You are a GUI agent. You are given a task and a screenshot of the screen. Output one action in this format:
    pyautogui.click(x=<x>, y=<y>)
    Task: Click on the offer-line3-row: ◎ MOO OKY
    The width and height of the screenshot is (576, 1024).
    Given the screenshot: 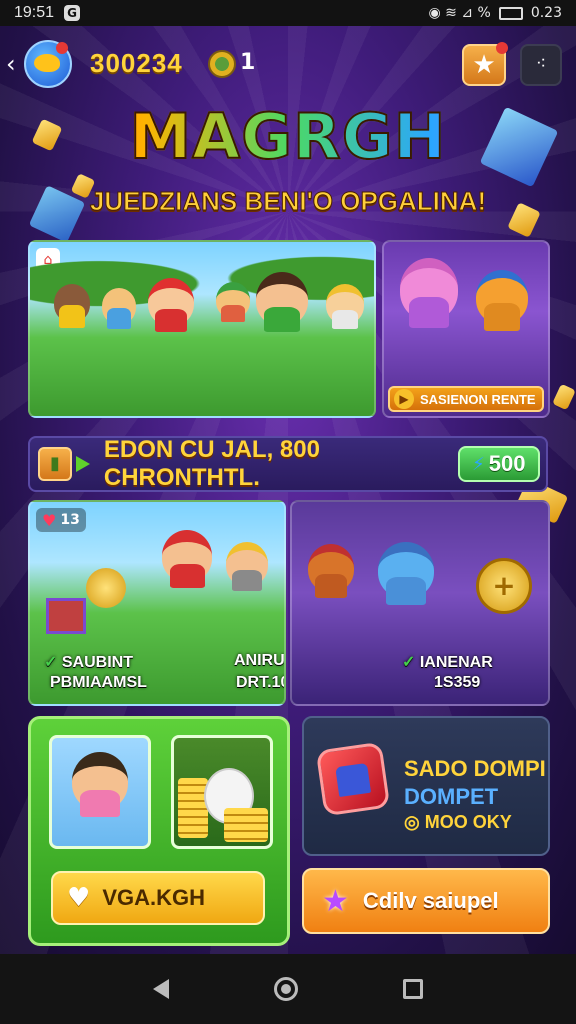 What is the action you would take?
    pyautogui.click(x=458, y=822)
    